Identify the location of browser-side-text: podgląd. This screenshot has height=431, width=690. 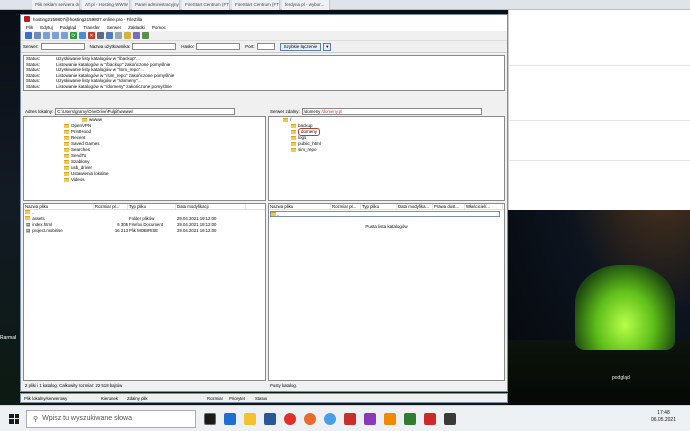
(621, 378).